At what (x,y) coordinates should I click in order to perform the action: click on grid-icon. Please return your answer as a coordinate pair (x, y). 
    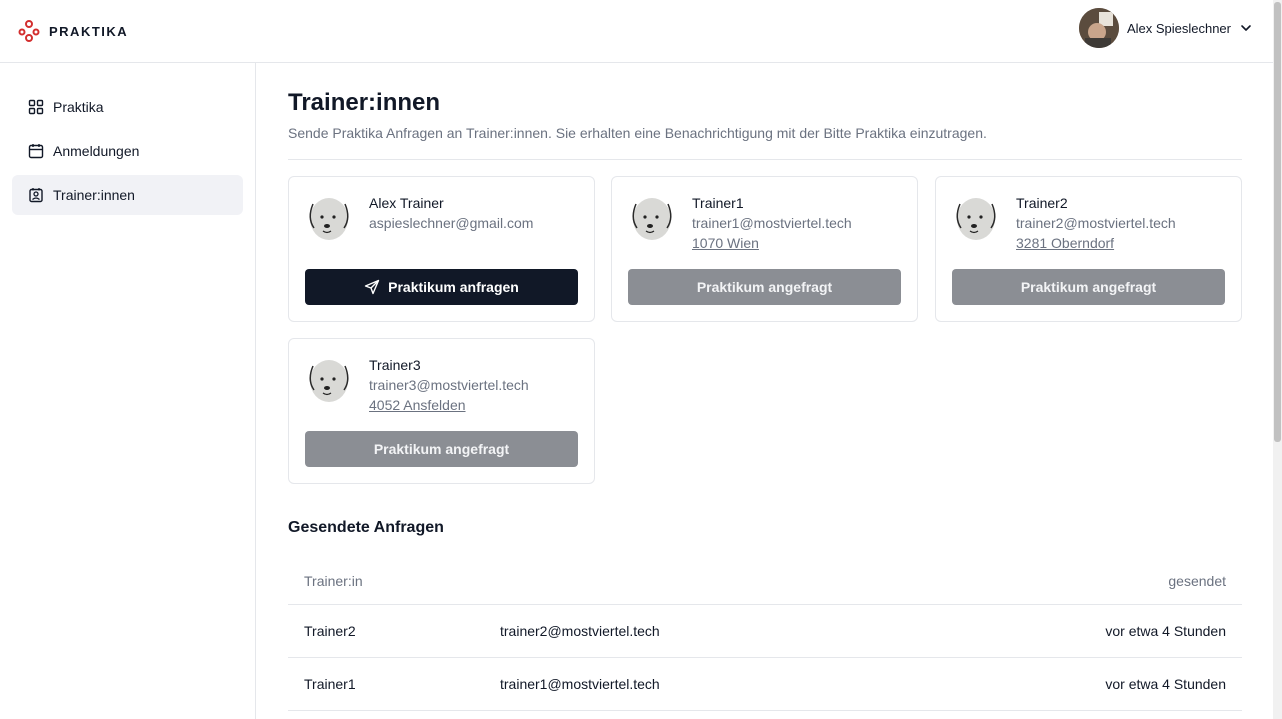
    Looking at the image, I should click on (36, 107).